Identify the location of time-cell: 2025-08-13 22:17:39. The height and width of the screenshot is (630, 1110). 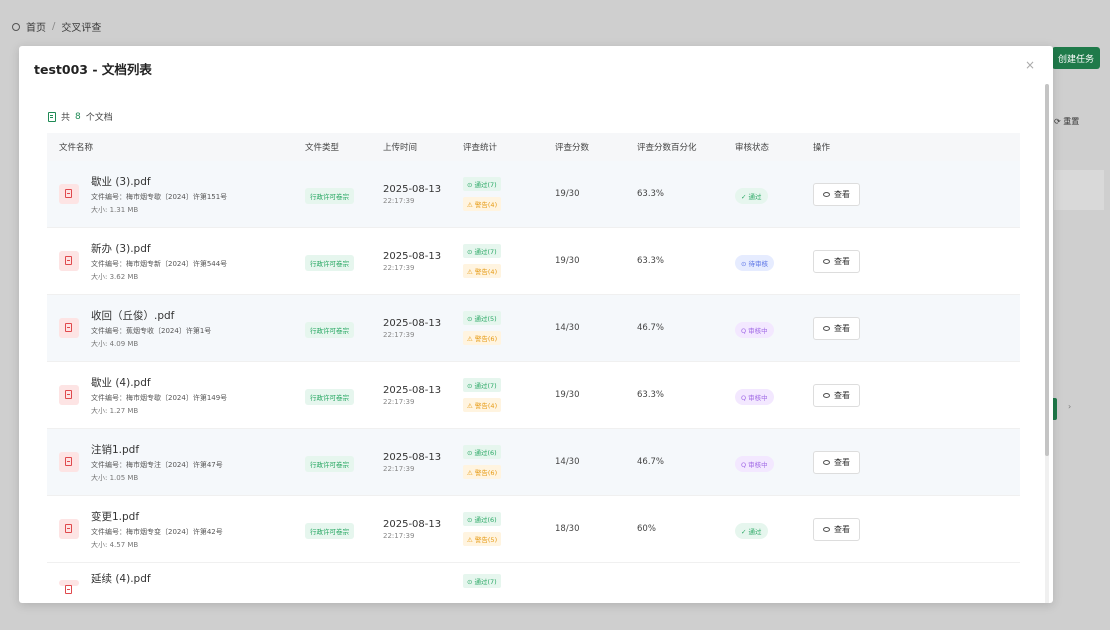
(423, 261).